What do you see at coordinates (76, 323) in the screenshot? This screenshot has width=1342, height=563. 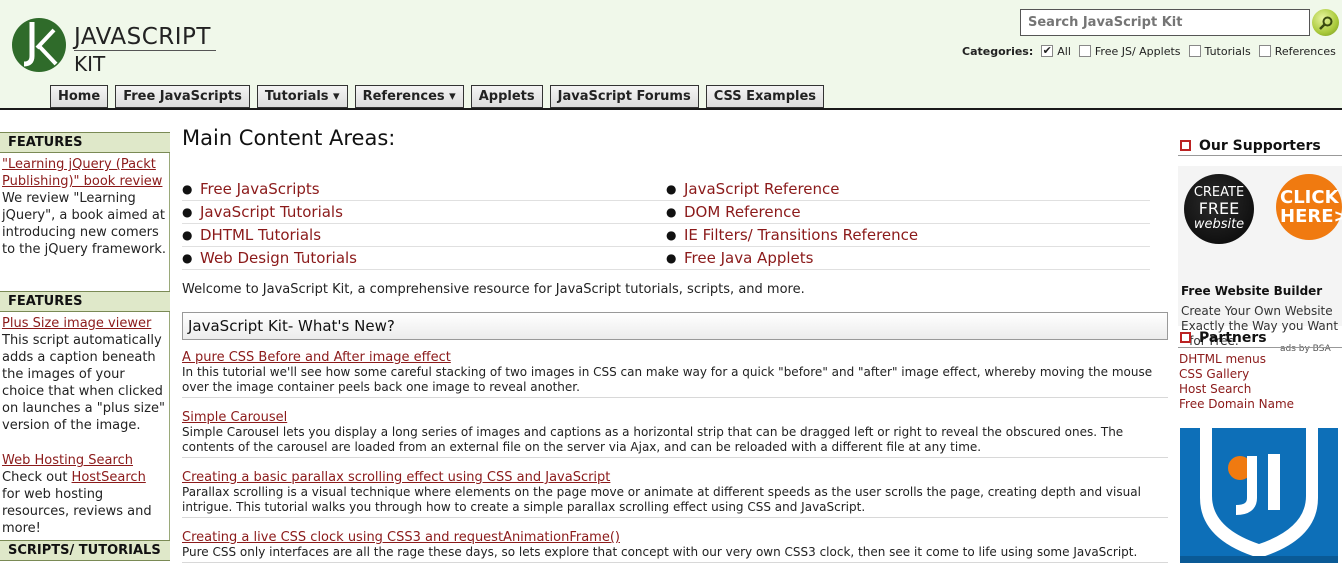 I see `plus-size-image-viewer-link: Plus Size image viewer` at bounding box center [76, 323].